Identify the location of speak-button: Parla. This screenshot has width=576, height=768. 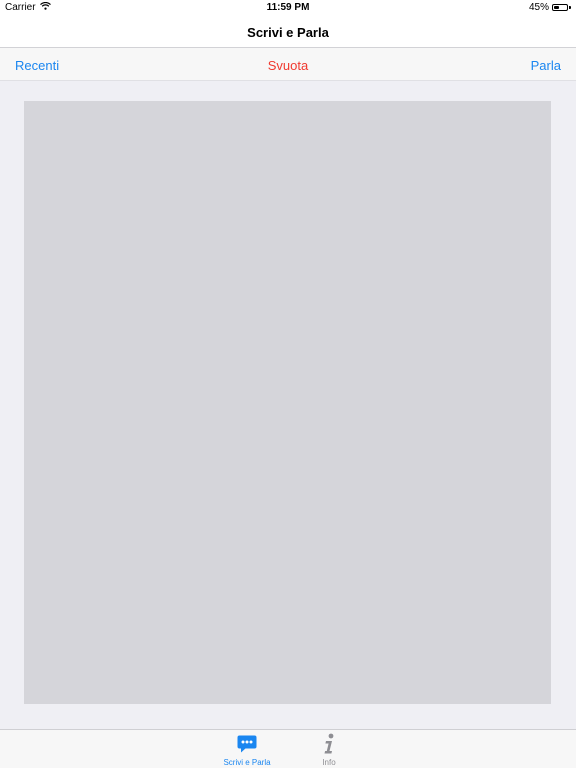
(546, 65).